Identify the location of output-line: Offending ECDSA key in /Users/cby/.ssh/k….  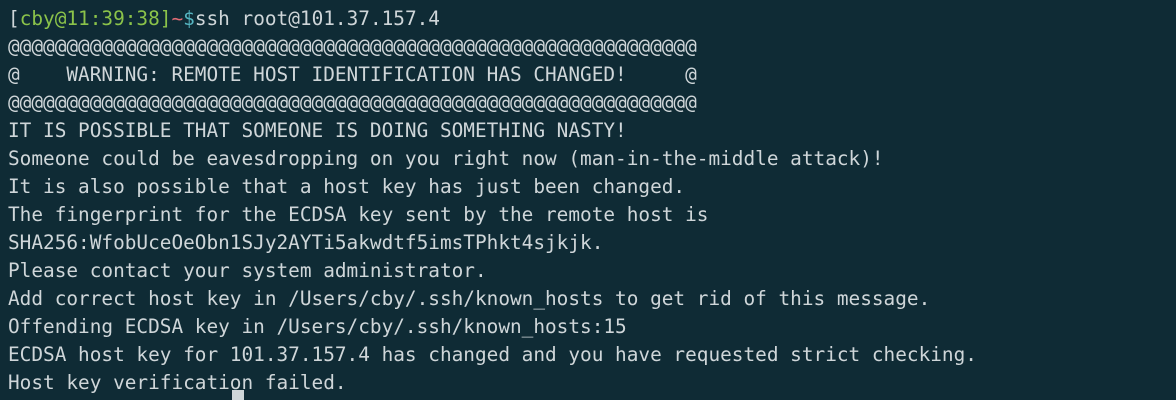
(317, 326).